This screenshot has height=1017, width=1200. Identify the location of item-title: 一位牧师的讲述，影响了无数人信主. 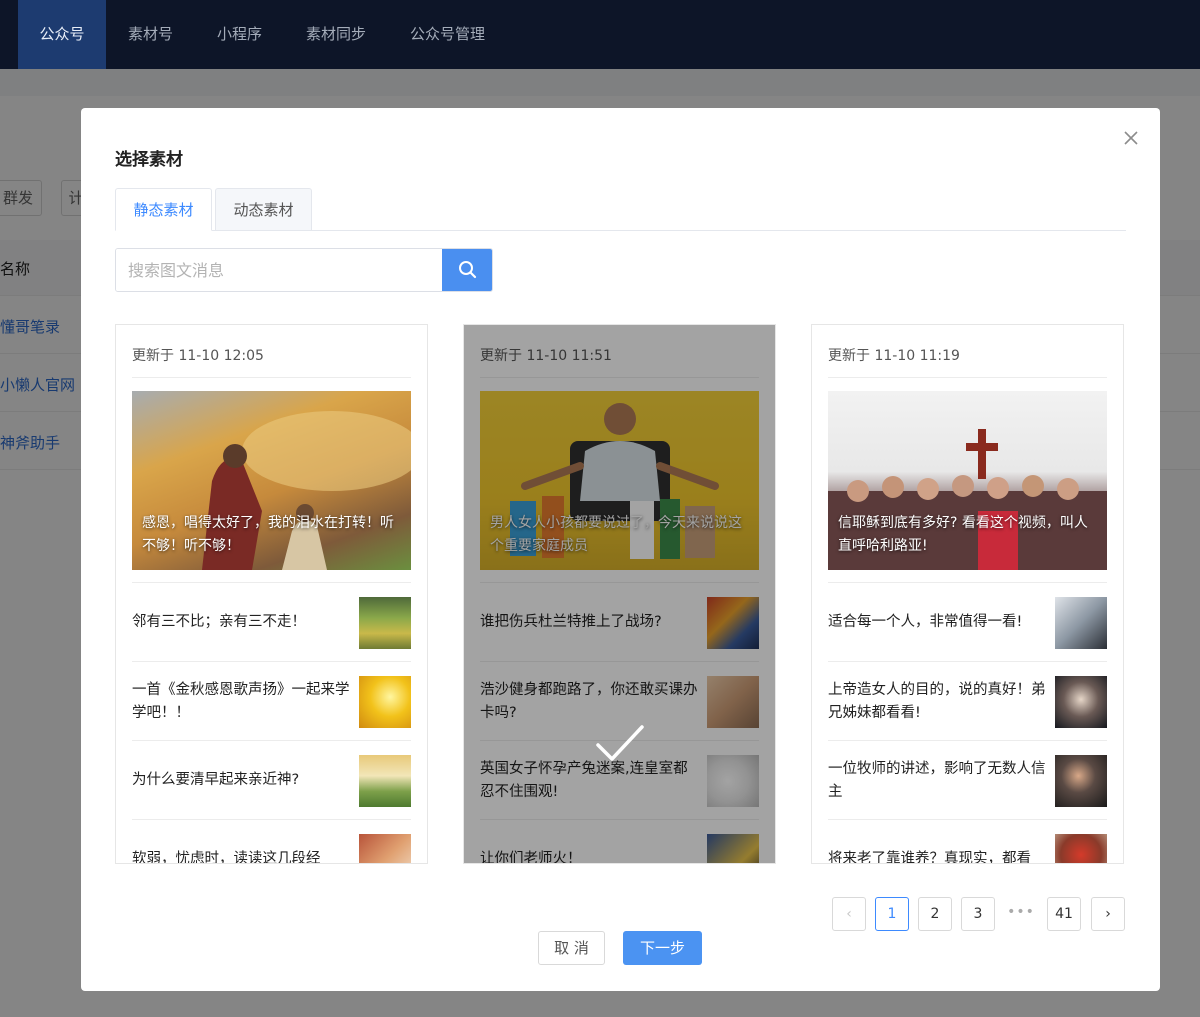
(937, 780).